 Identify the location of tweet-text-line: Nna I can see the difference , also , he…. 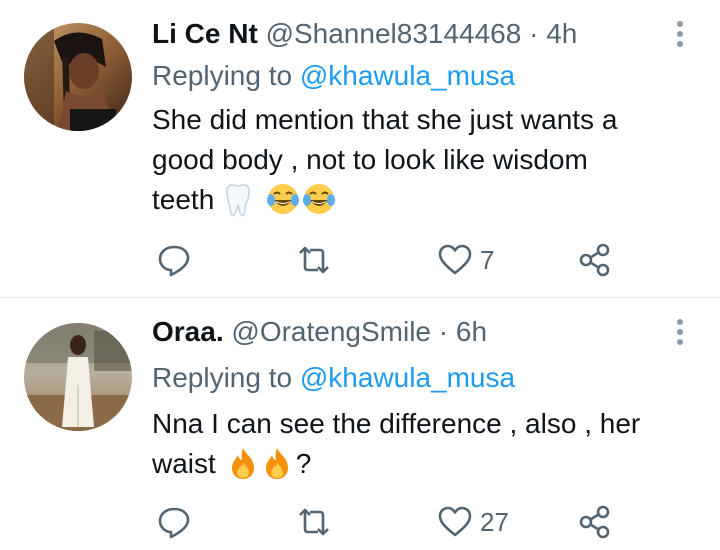
(396, 423).